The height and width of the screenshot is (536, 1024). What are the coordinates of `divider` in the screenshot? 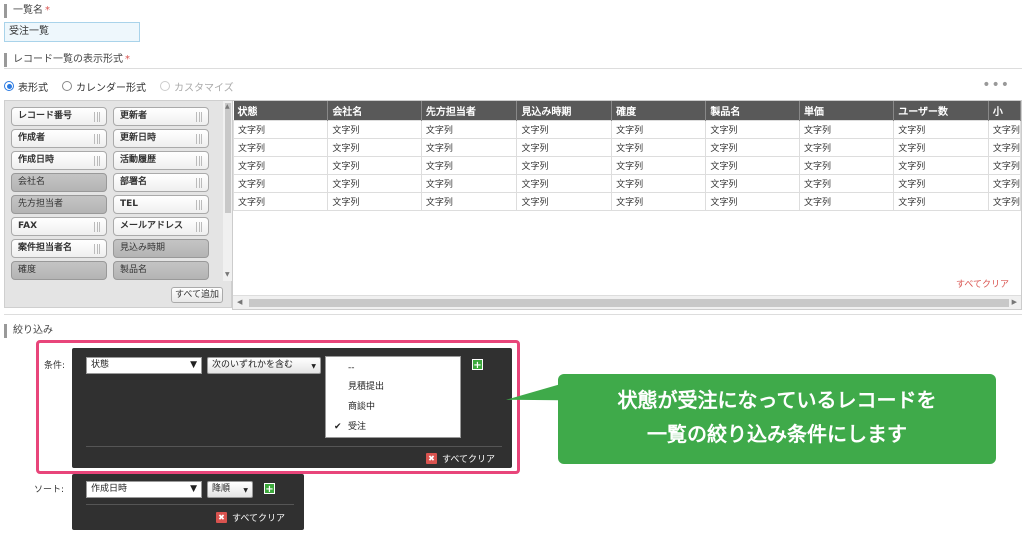 It's located at (513, 314).